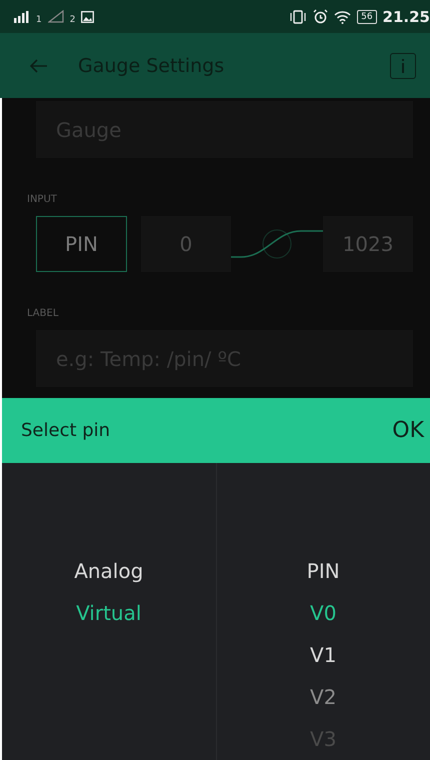  Describe the element at coordinates (39, 20) in the screenshot. I see `sim-label: 1` at that location.